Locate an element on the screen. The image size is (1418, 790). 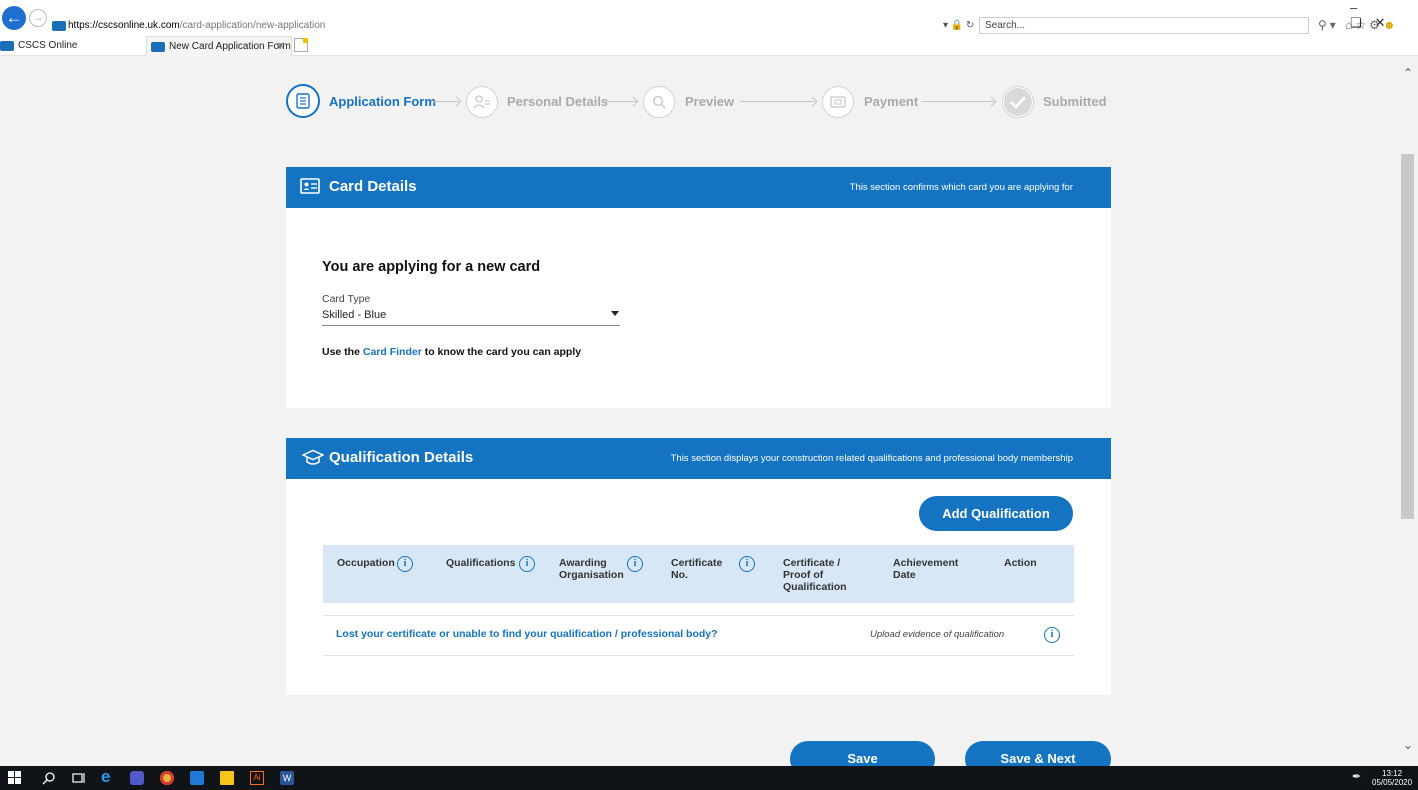
step-label-personal-details: Personal Details is located at coordinates (558, 101).